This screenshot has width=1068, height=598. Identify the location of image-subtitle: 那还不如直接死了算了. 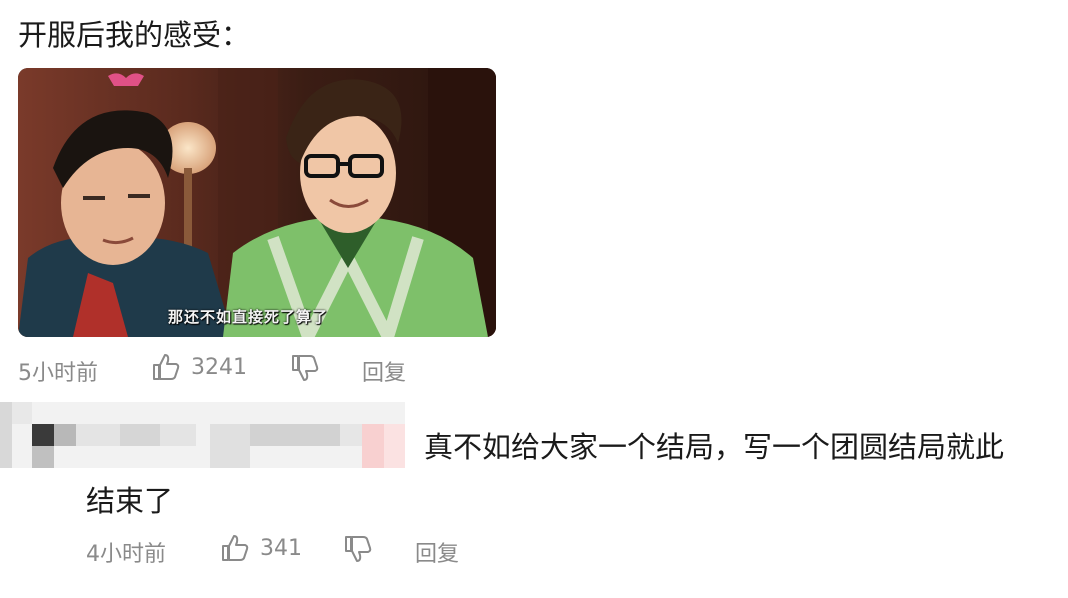
(248, 317).